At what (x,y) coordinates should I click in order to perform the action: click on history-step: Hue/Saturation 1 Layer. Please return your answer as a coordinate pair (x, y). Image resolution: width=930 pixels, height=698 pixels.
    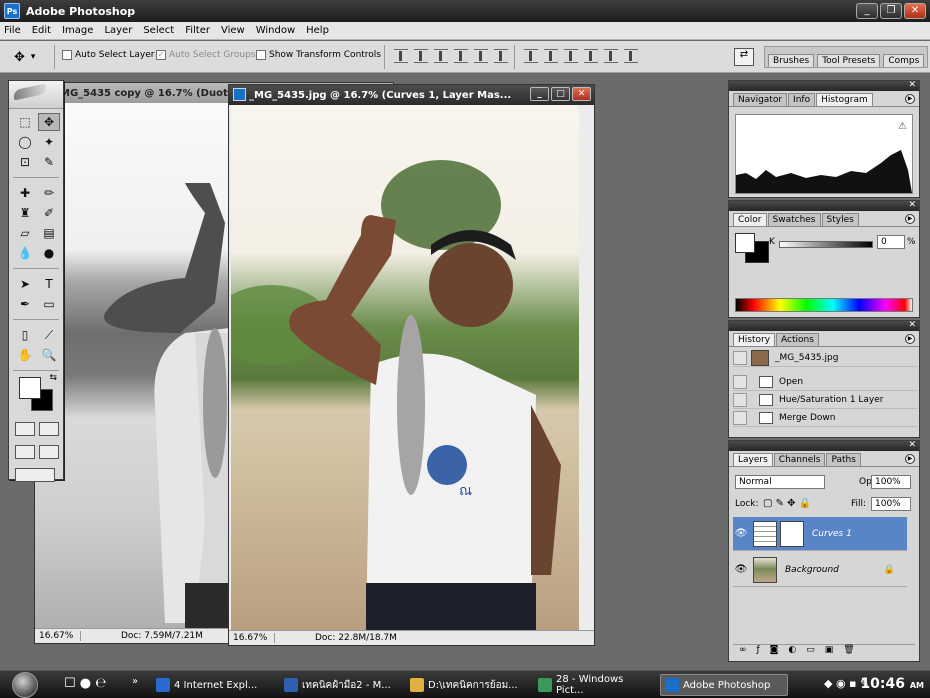
    Looking at the image, I should click on (825, 400).